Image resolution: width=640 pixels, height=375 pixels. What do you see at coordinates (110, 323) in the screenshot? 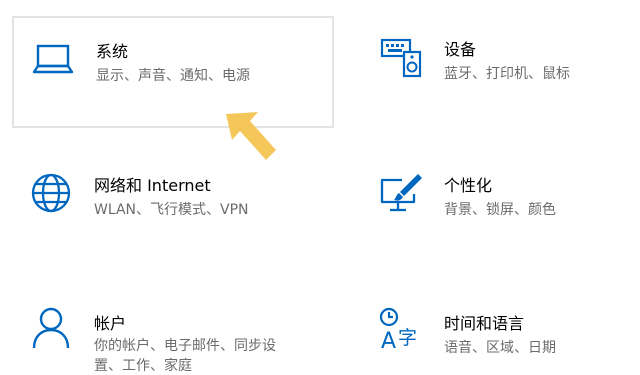
I see `tile-title: 帐户` at bounding box center [110, 323].